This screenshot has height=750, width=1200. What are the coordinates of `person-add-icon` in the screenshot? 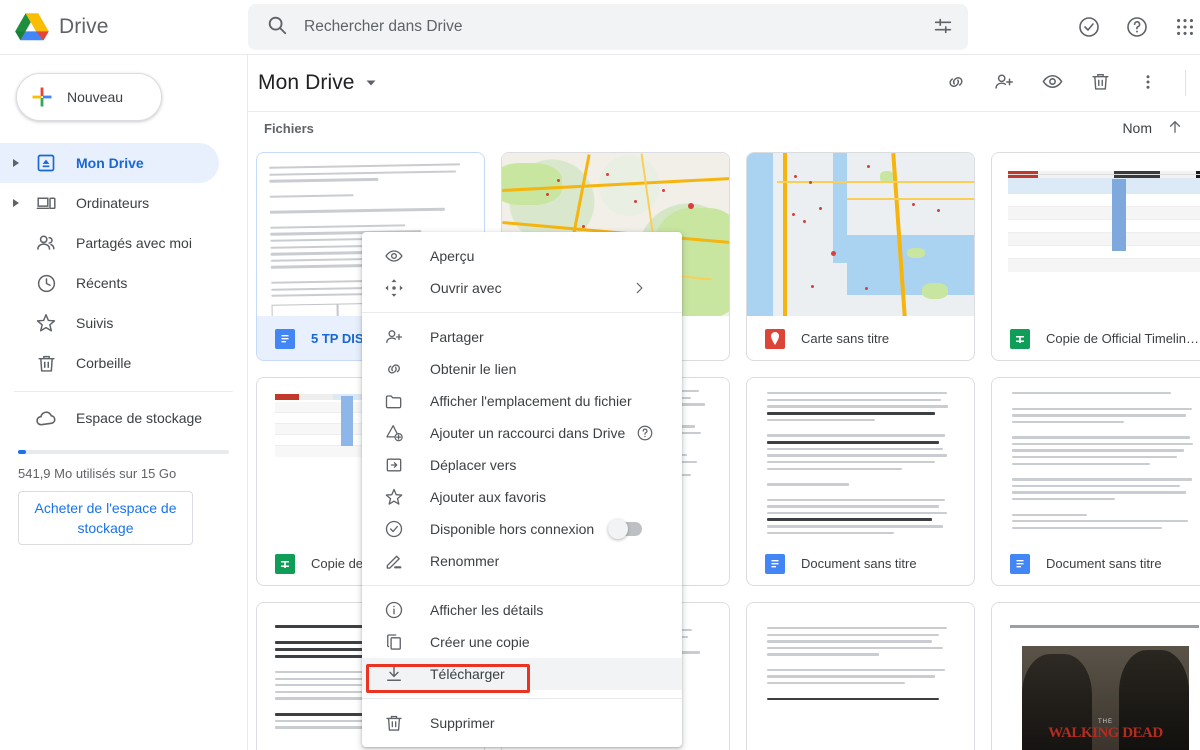 It's located at (1004, 83).